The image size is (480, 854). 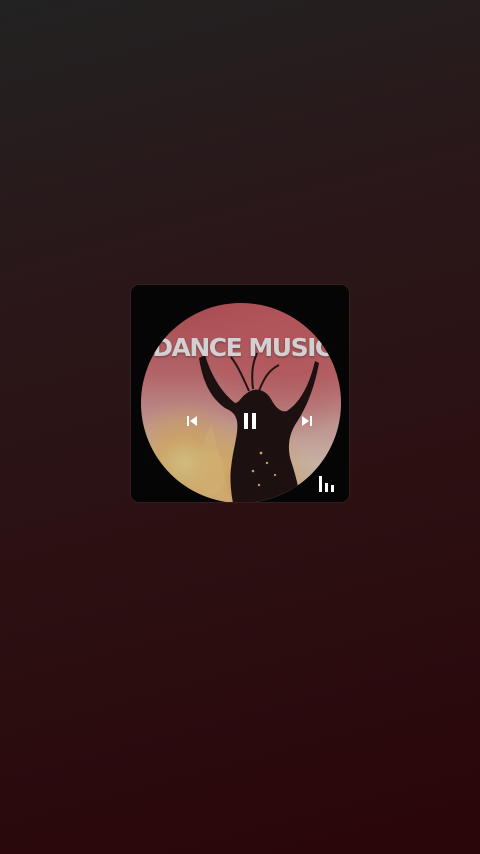 I want to click on equalizer-button, so click(x=327, y=484).